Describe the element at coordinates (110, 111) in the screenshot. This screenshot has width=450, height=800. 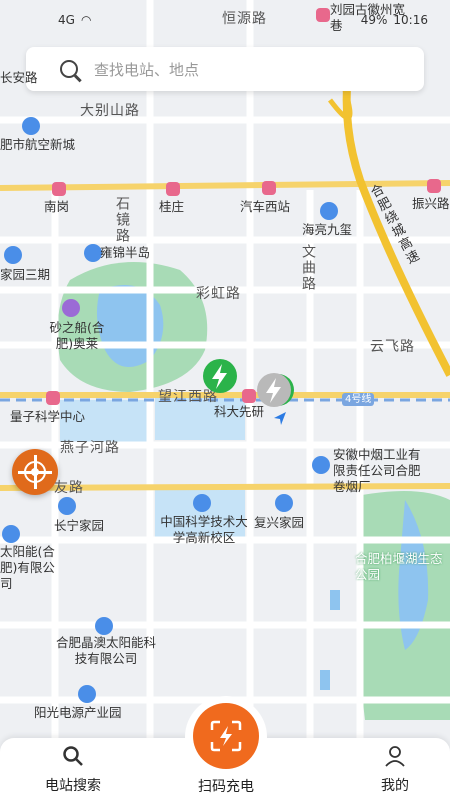
I see `road-label: 大别山路` at that location.